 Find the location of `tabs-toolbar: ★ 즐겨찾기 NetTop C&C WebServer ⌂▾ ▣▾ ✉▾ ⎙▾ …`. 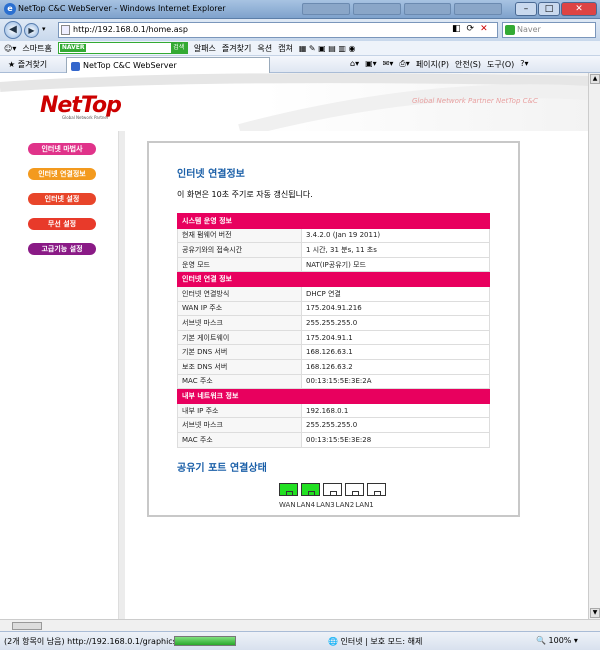

tabs-toolbar: ★ 즐겨찾기 NetTop C&C WebServer ⌂▾ ▣▾ ✉▾ ⎙▾ … is located at coordinates (300, 64).